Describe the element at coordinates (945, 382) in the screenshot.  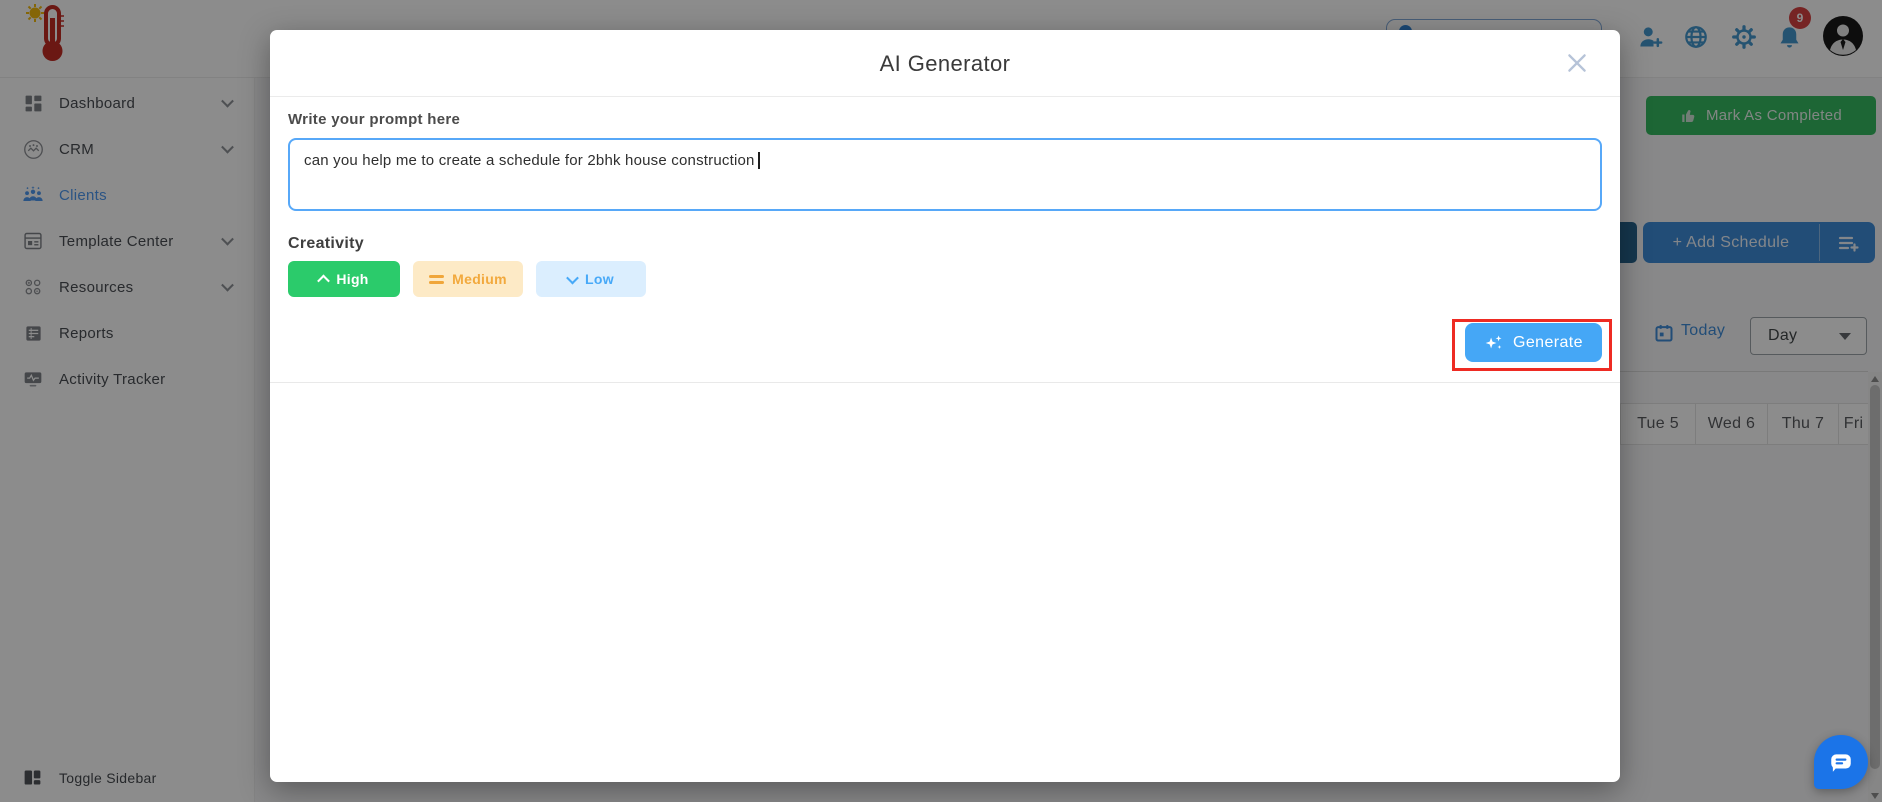
I see `modal-divider` at that location.